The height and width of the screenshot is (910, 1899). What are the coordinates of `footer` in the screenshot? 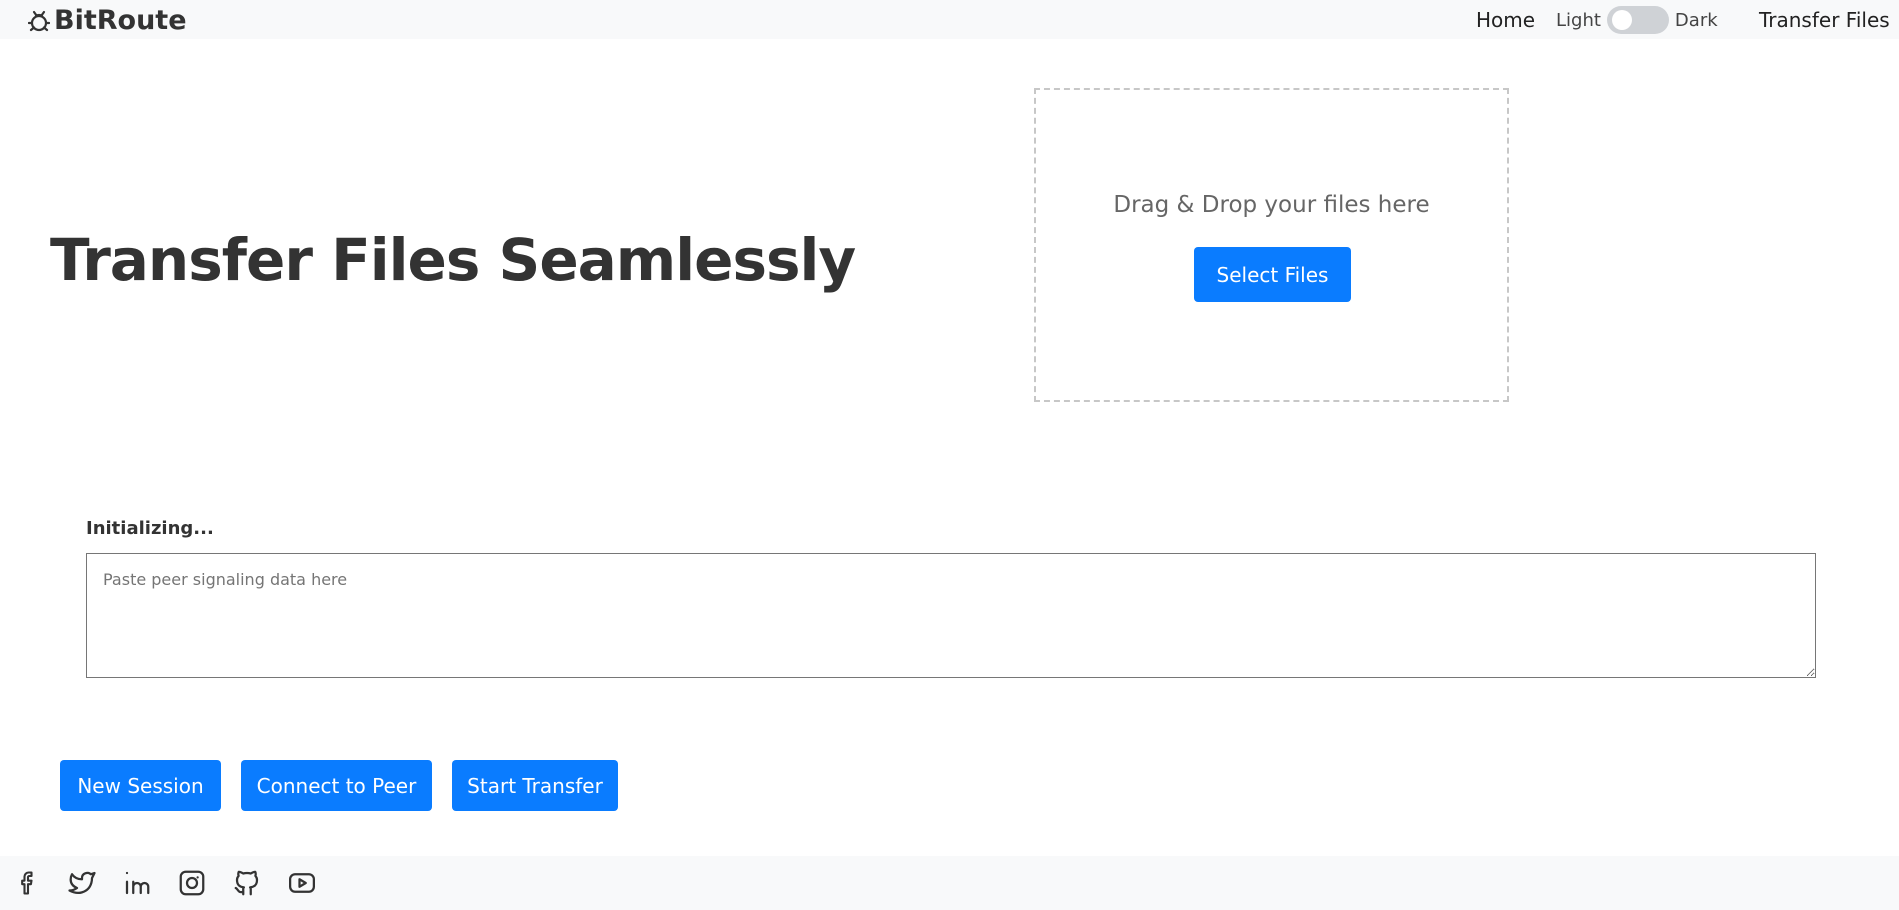 It's located at (949, 883).